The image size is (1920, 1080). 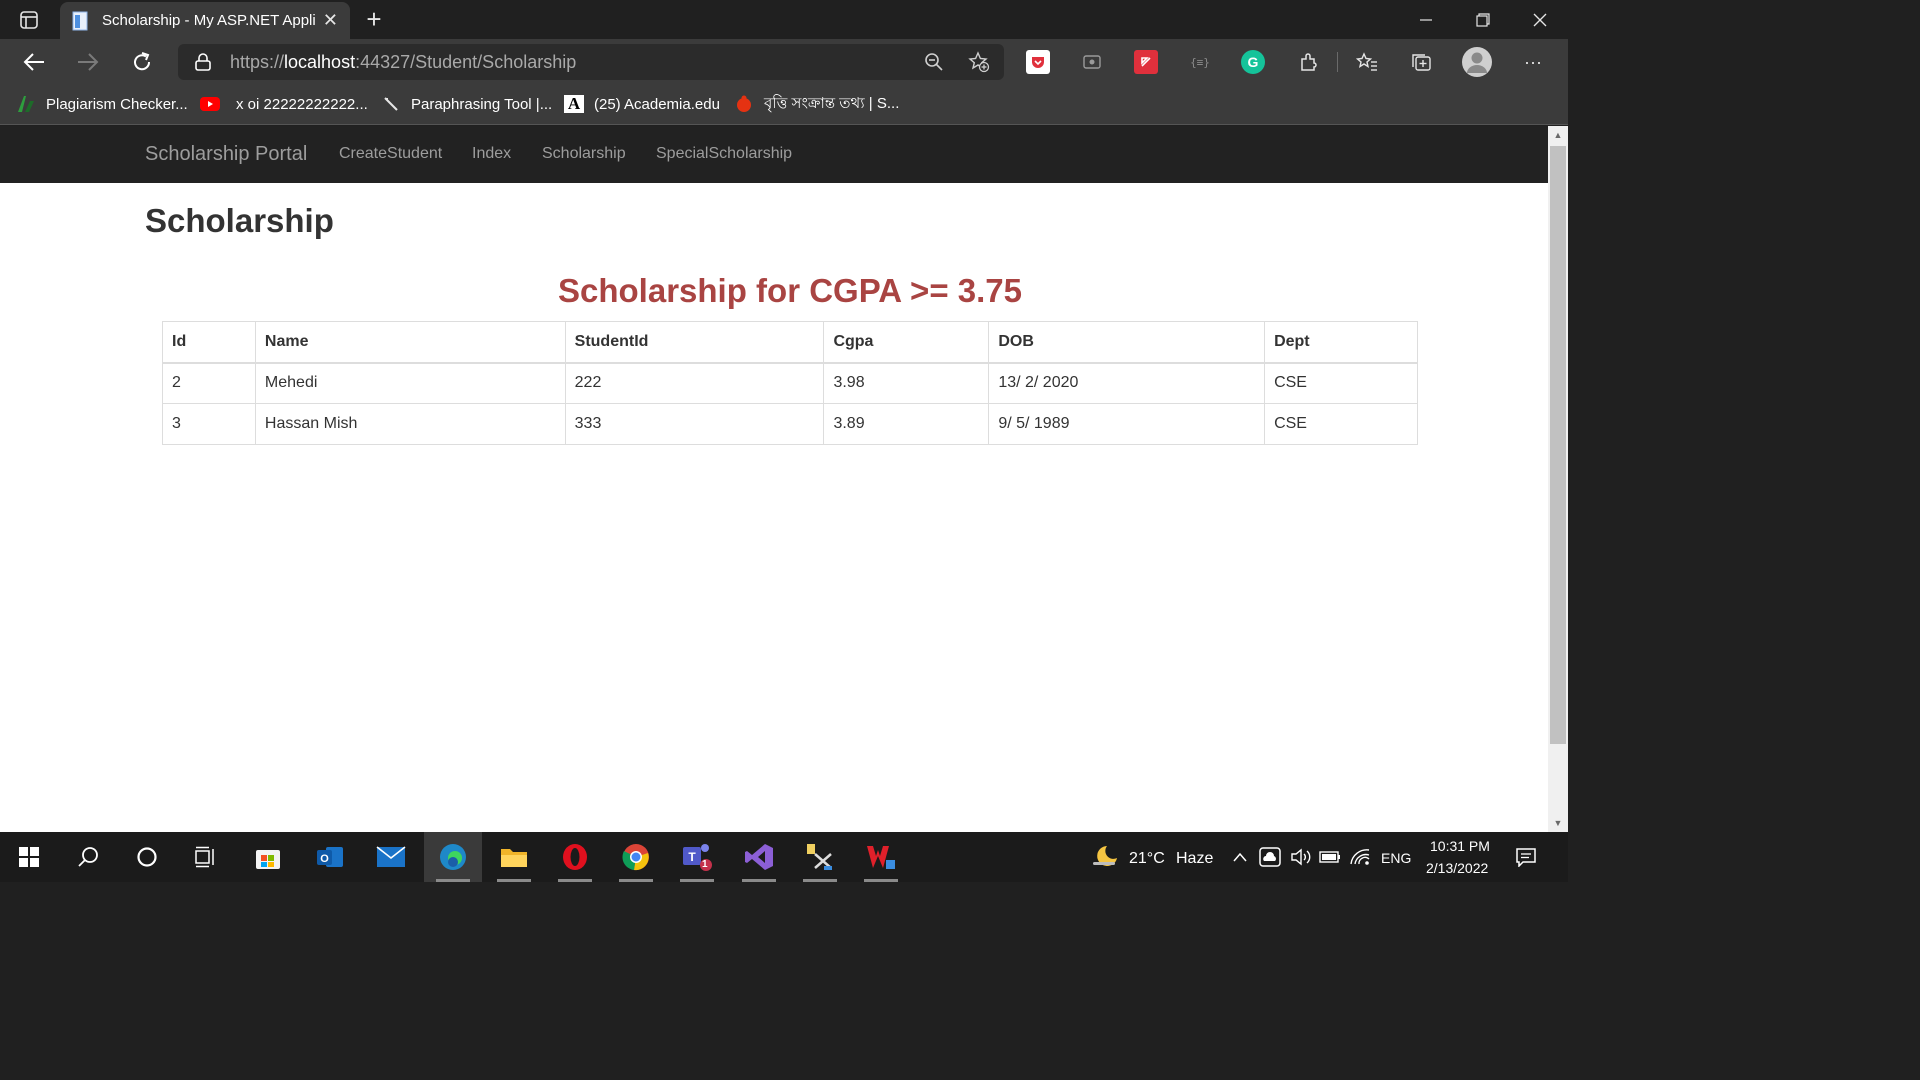 What do you see at coordinates (210, 104) in the screenshot?
I see `youtube-icon` at bounding box center [210, 104].